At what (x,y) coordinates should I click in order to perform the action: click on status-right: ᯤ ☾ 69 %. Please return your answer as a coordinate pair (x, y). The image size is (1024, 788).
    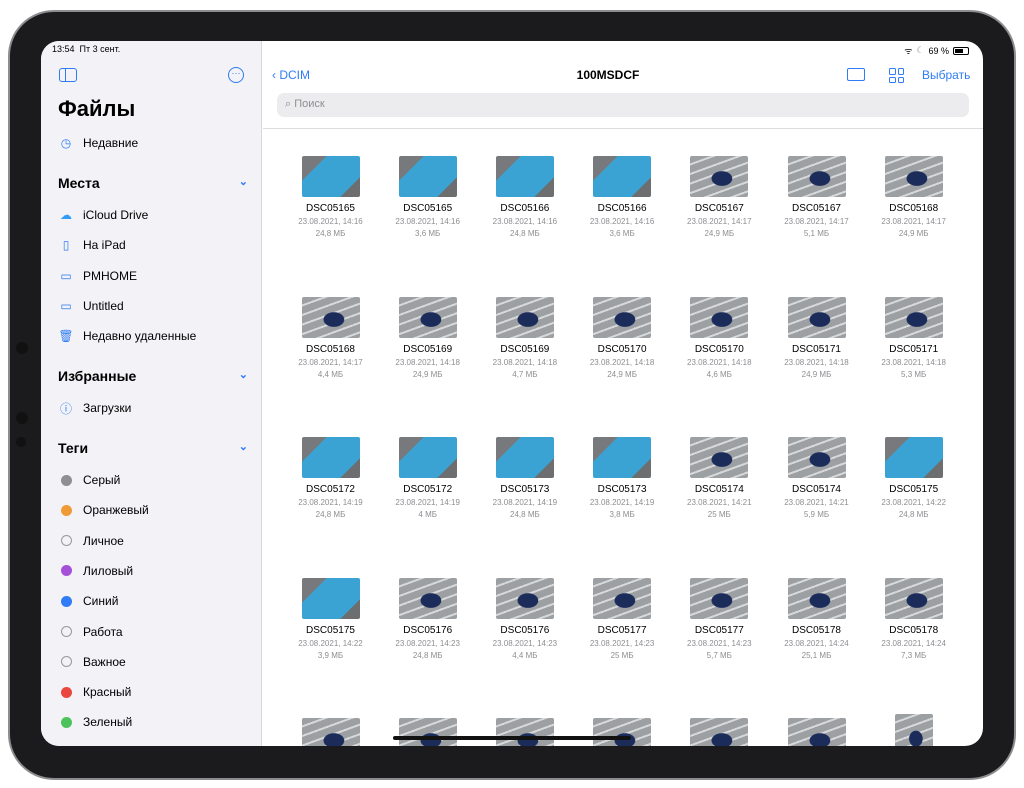
    Looking at the image, I should click on (936, 50).